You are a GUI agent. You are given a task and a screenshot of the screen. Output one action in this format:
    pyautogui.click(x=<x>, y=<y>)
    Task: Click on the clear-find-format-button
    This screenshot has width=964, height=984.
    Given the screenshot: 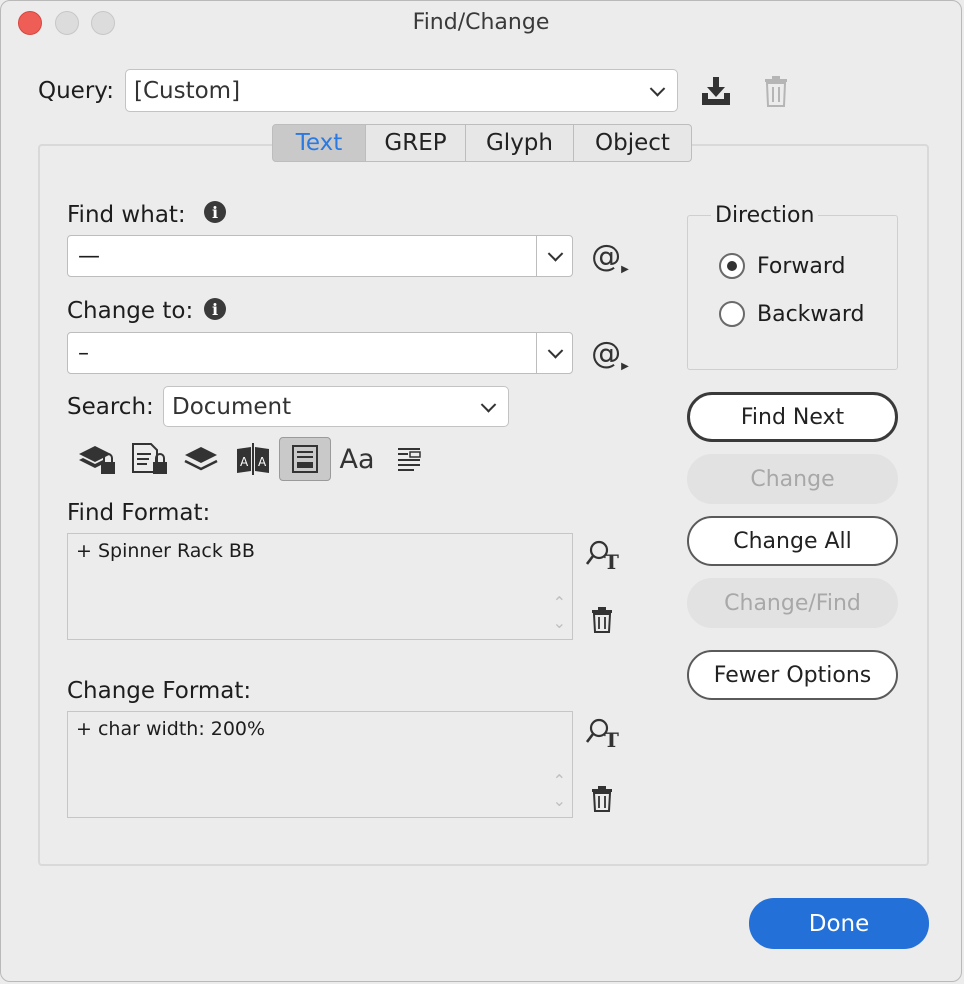 What is the action you would take?
    pyautogui.click(x=602, y=620)
    